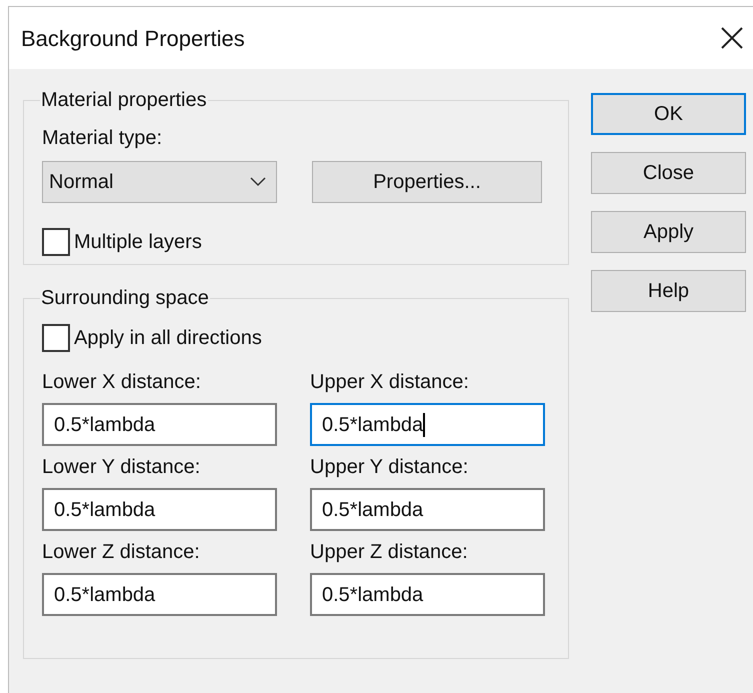  Describe the element at coordinates (125, 298) in the screenshot. I see `group-title: Surrounding space` at that location.